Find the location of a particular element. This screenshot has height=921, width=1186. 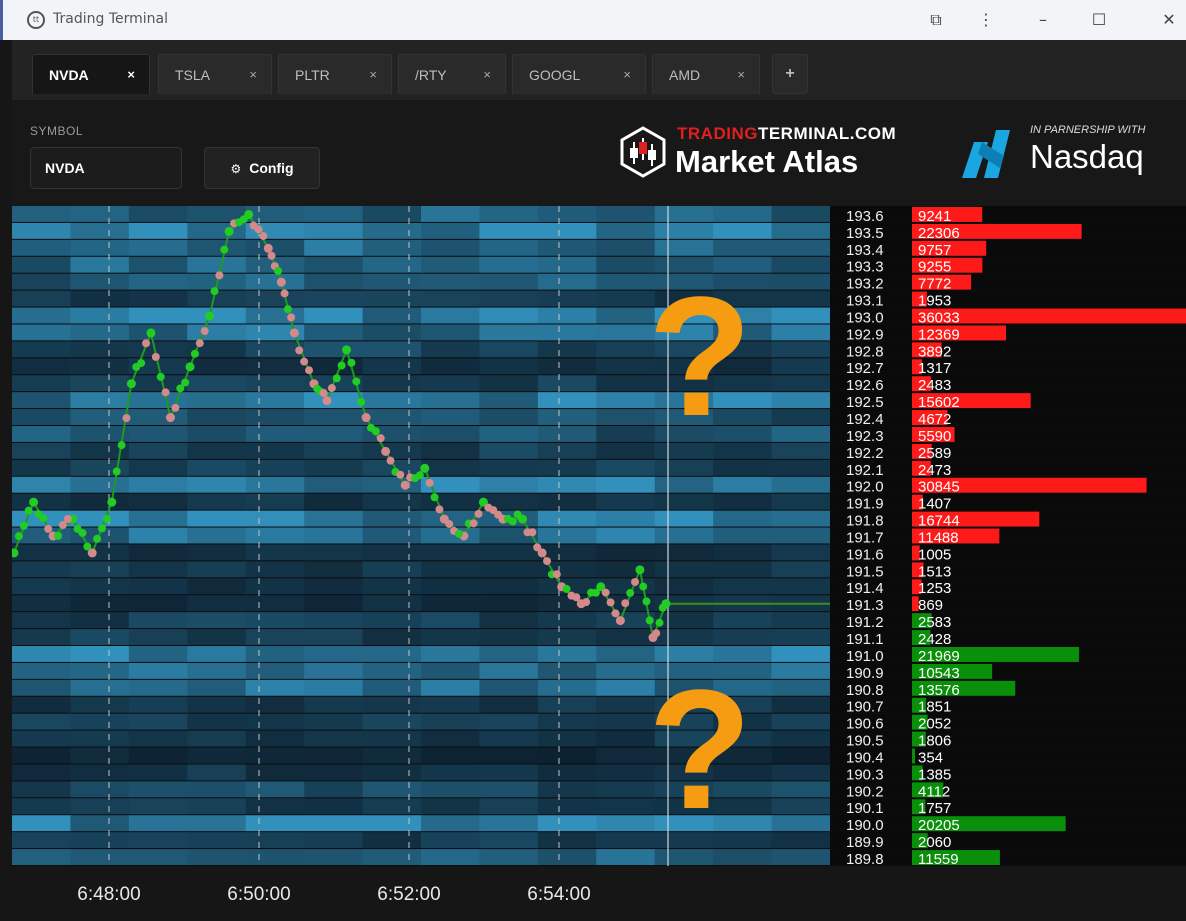

add-tab-button: + is located at coordinates (790, 74).